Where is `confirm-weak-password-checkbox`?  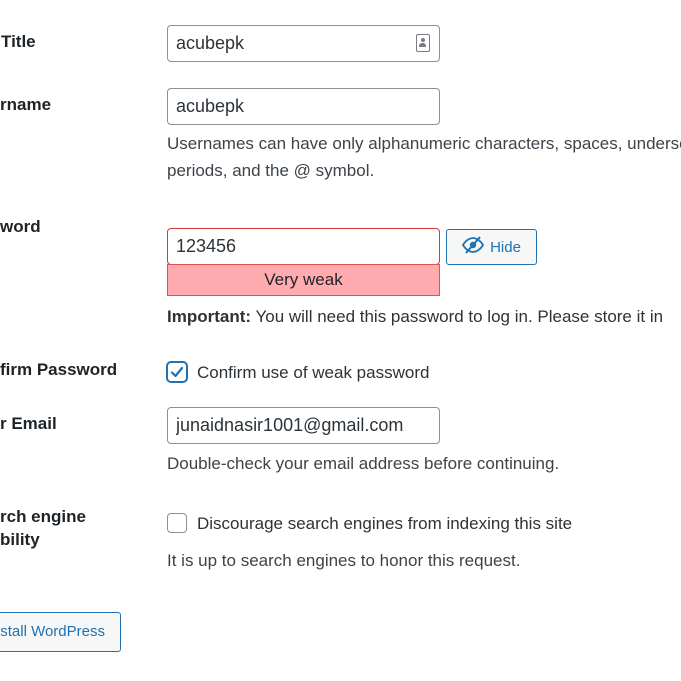 confirm-weak-password-checkbox is located at coordinates (177, 372).